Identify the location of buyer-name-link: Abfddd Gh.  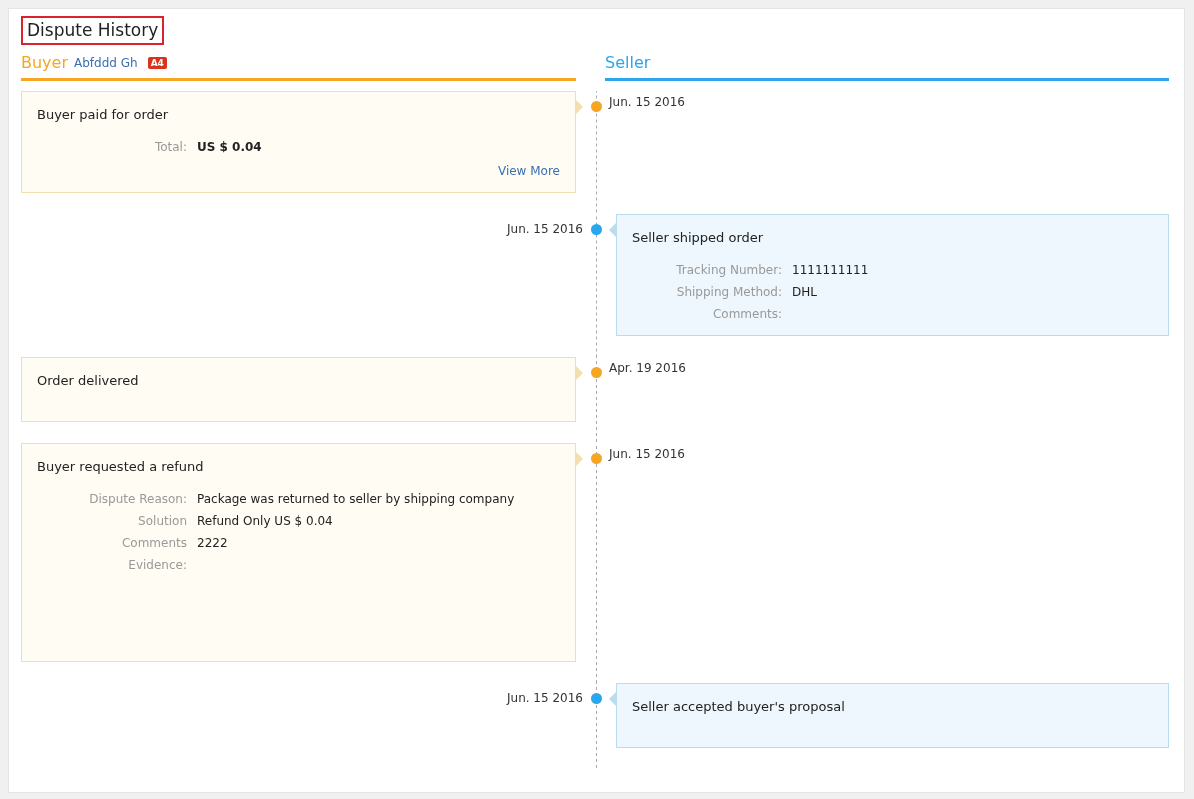
(106, 62).